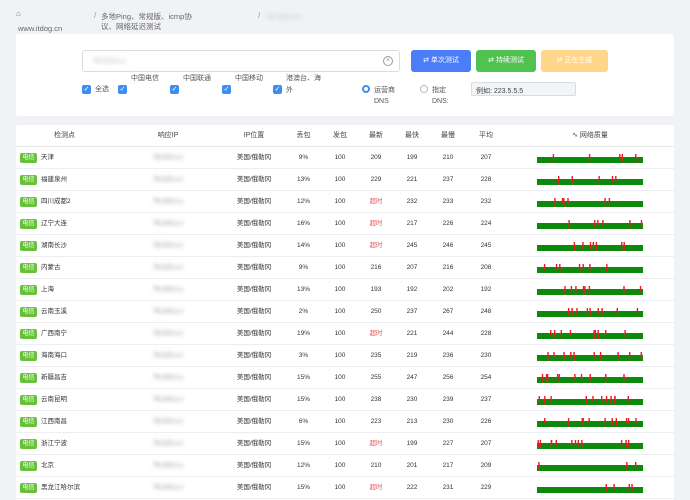 Image resolution: width=690 pixels, height=500 pixels. I want to click on cell-fast: 192, so click(412, 289).